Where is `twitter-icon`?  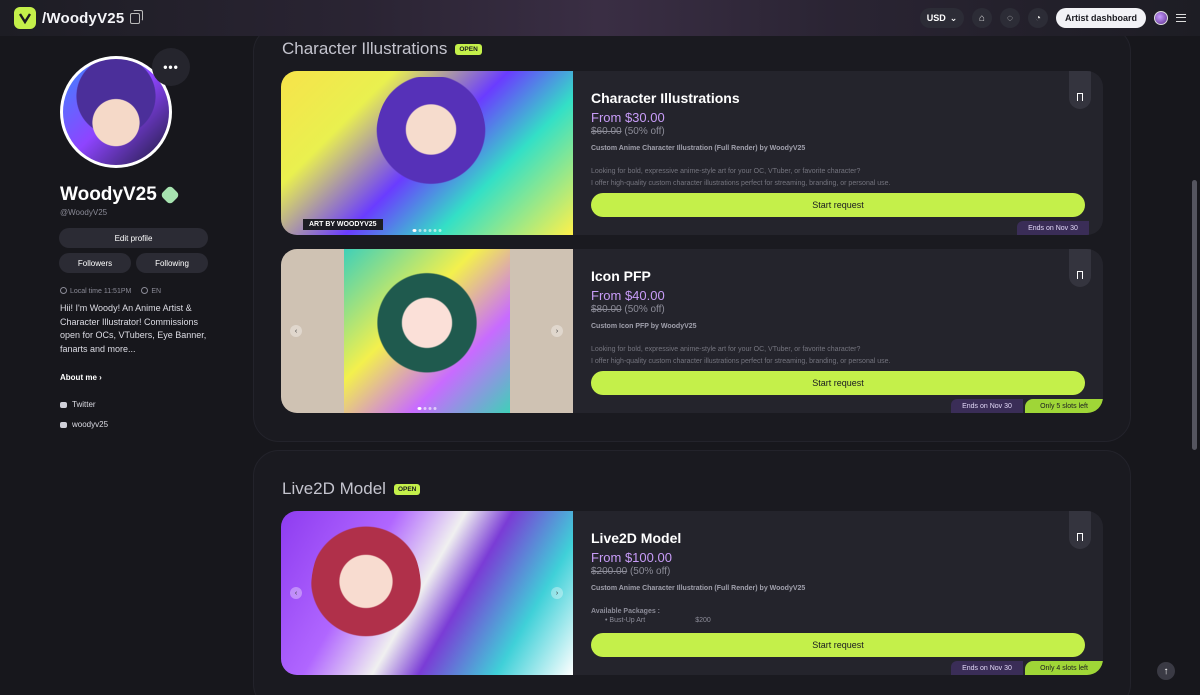
twitter-icon is located at coordinates (63, 404).